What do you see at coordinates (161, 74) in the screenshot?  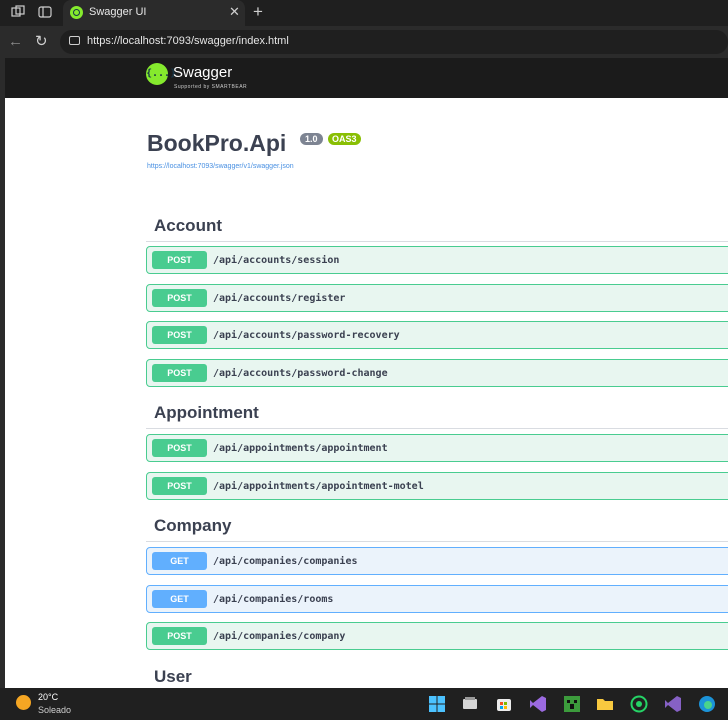 I see `swagger-logo-icon: {...}` at bounding box center [161, 74].